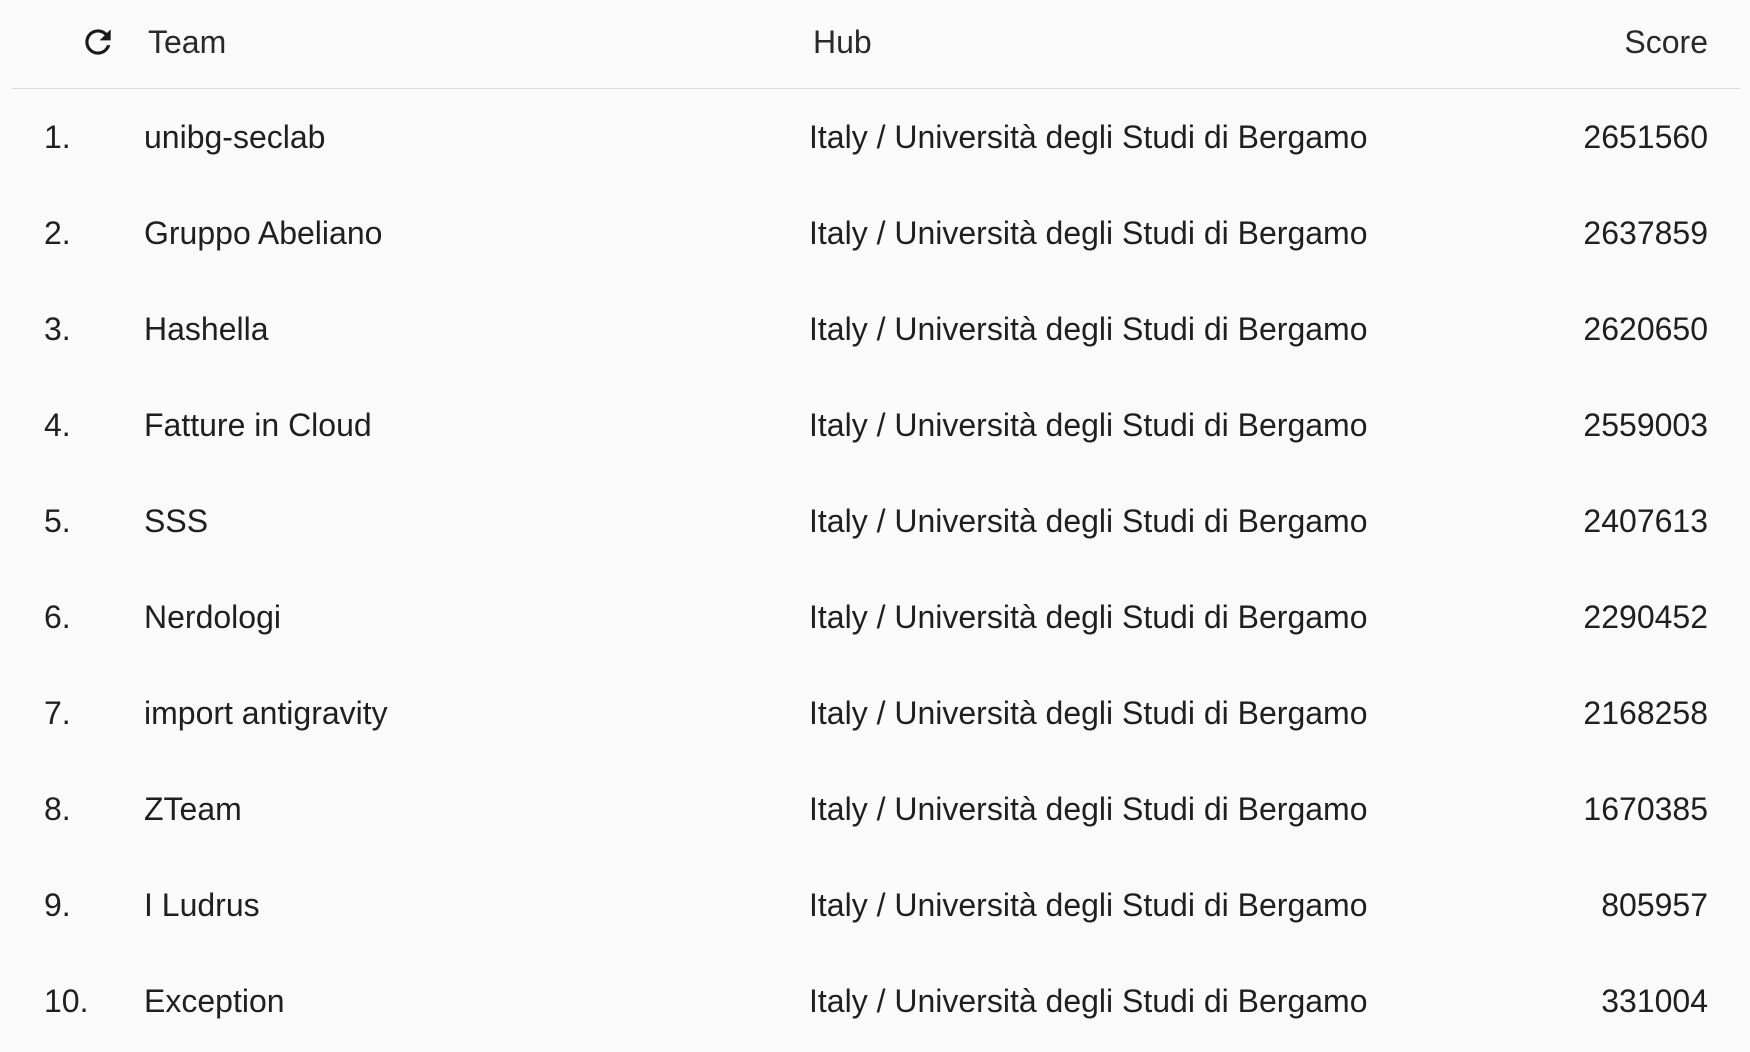  Describe the element at coordinates (258, 425) in the screenshot. I see `team-cell: Fatture in Cloud` at that location.